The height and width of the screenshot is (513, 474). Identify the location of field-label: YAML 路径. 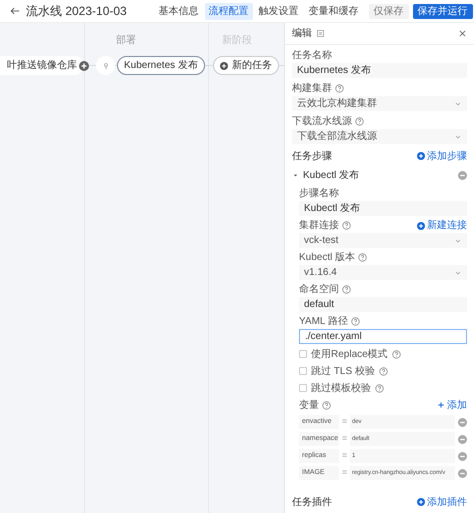
(323, 322).